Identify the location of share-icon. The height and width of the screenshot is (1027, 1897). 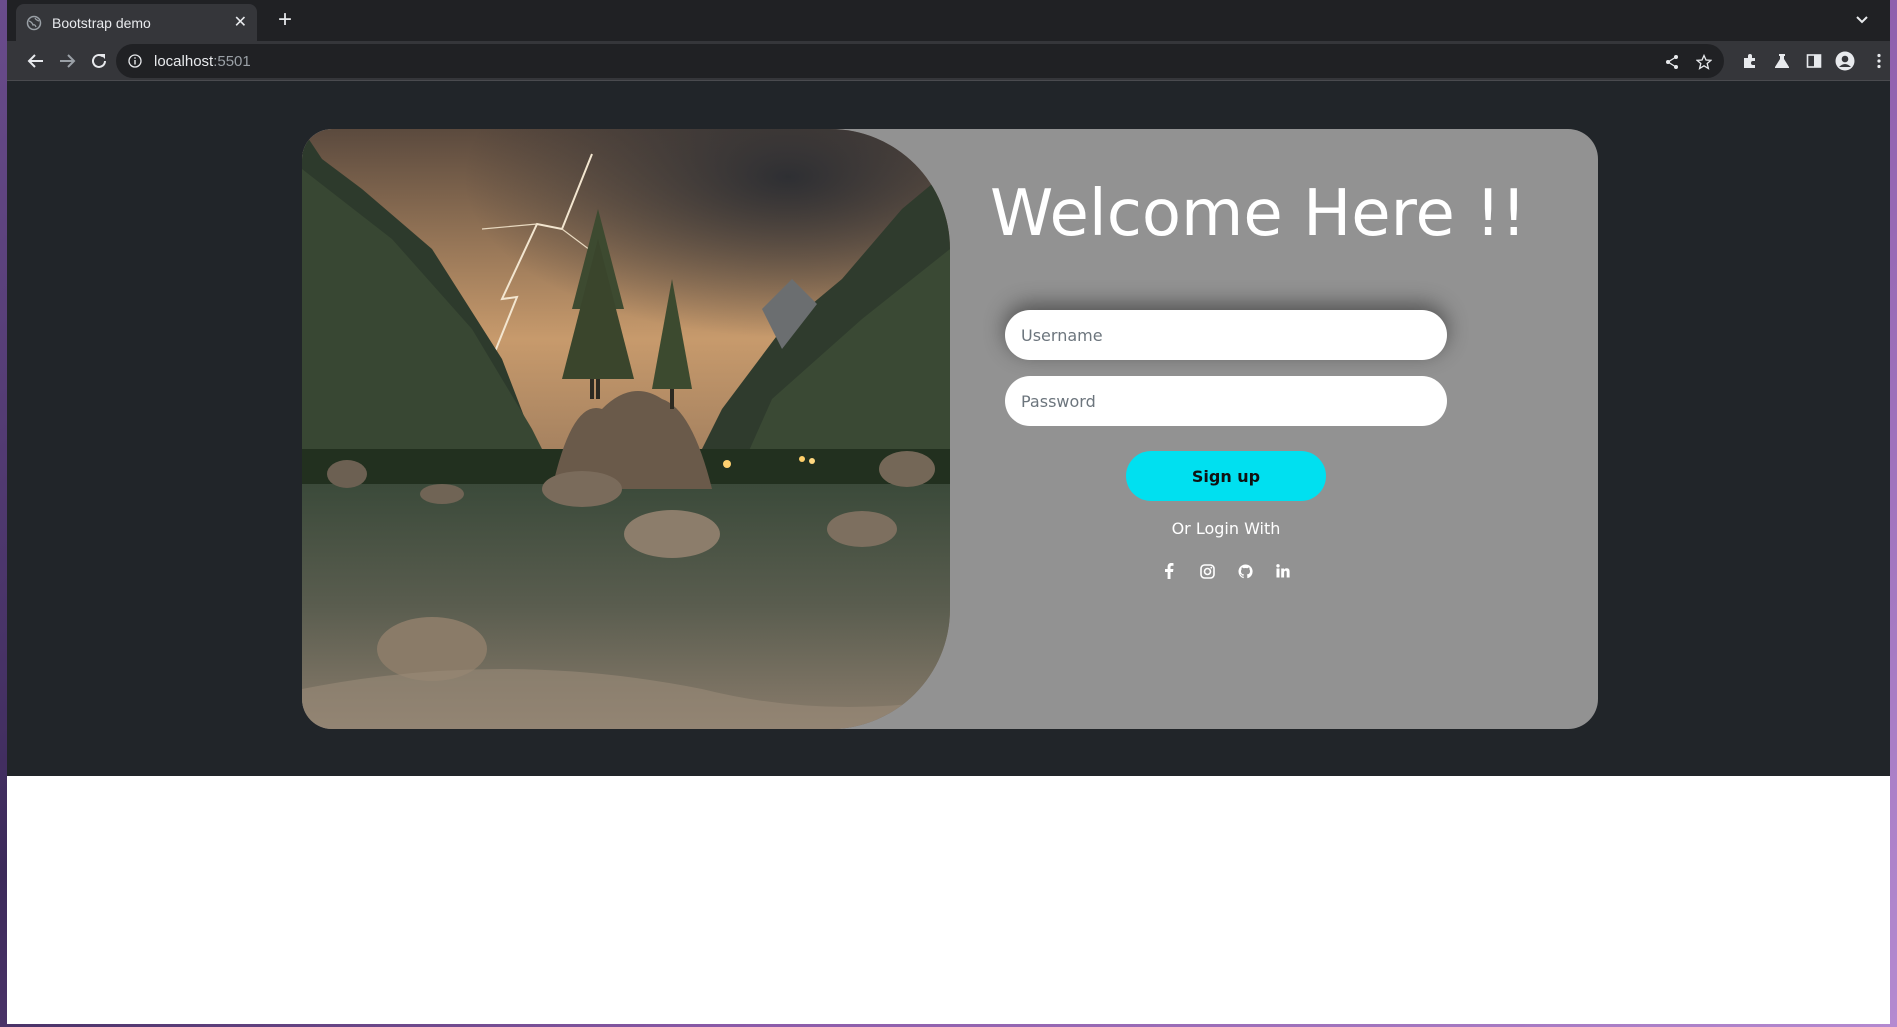
(1672, 62).